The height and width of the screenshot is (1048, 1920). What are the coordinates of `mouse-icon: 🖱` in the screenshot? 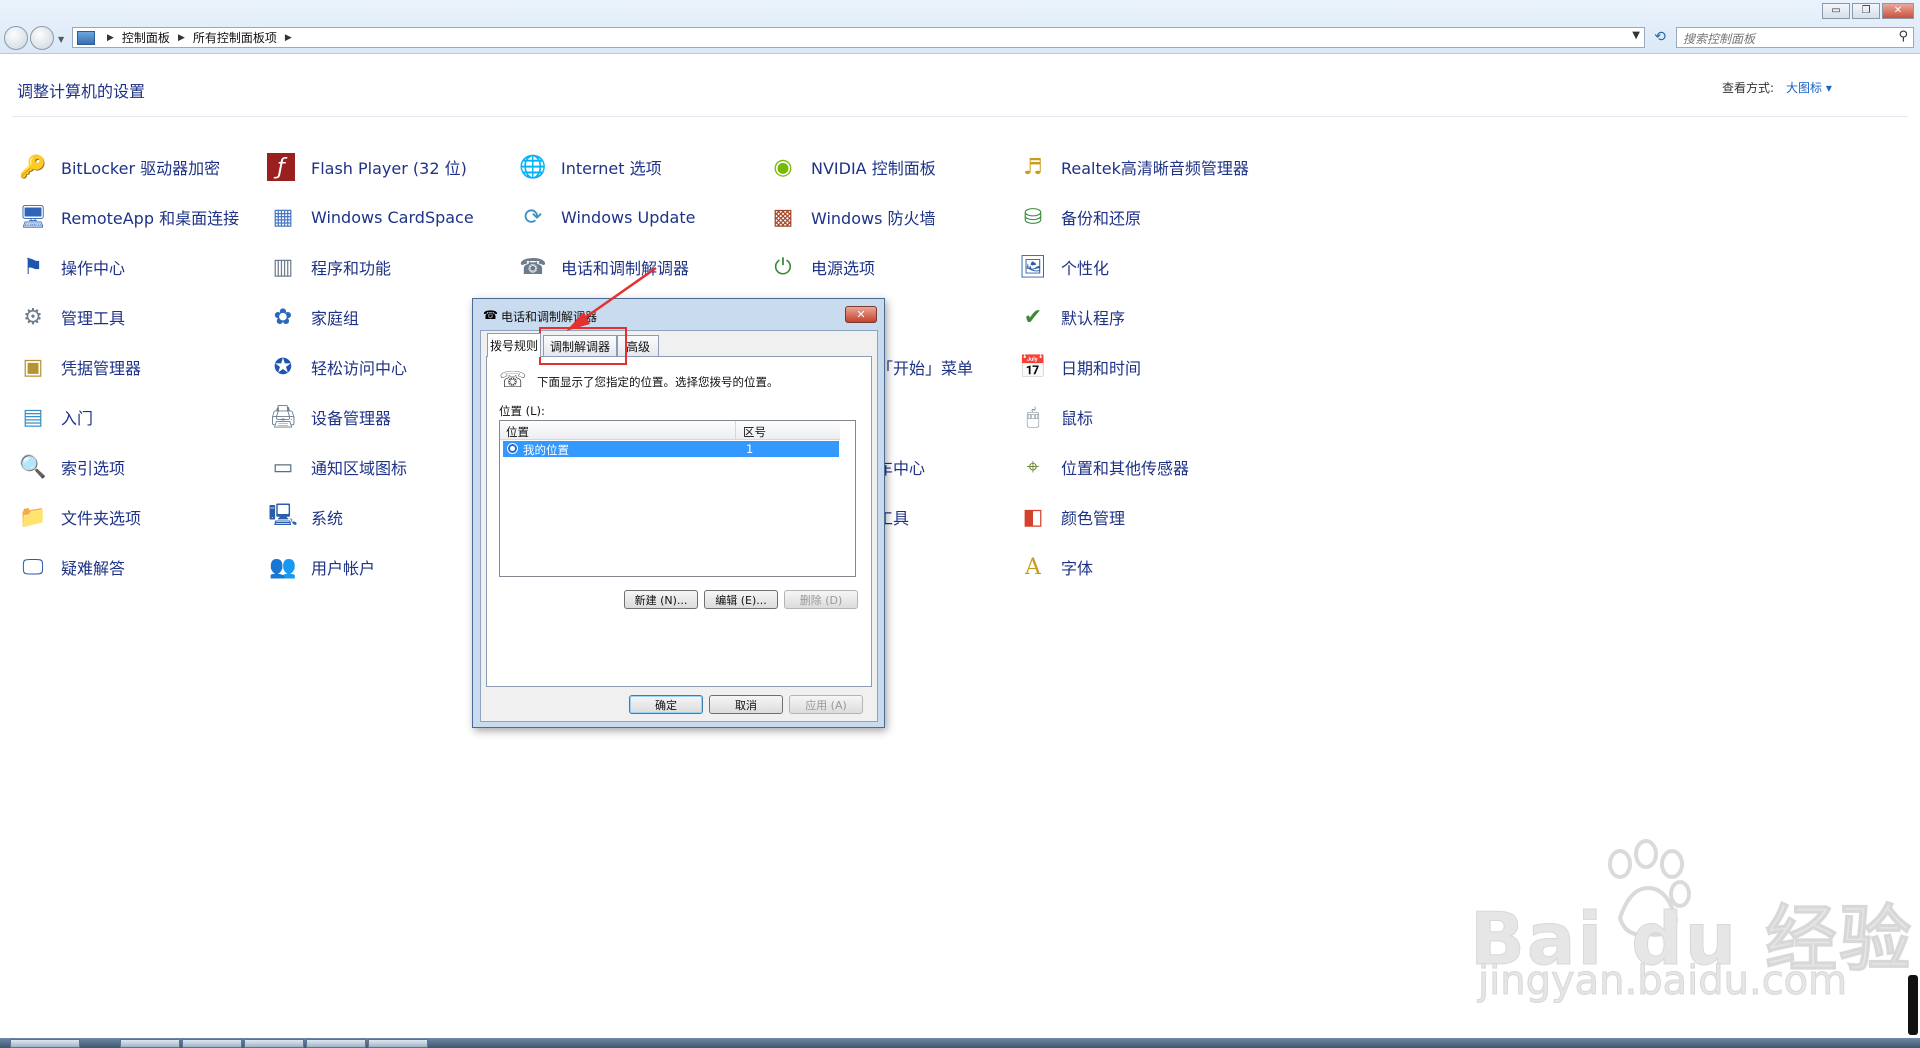 It's located at (1033, 417).